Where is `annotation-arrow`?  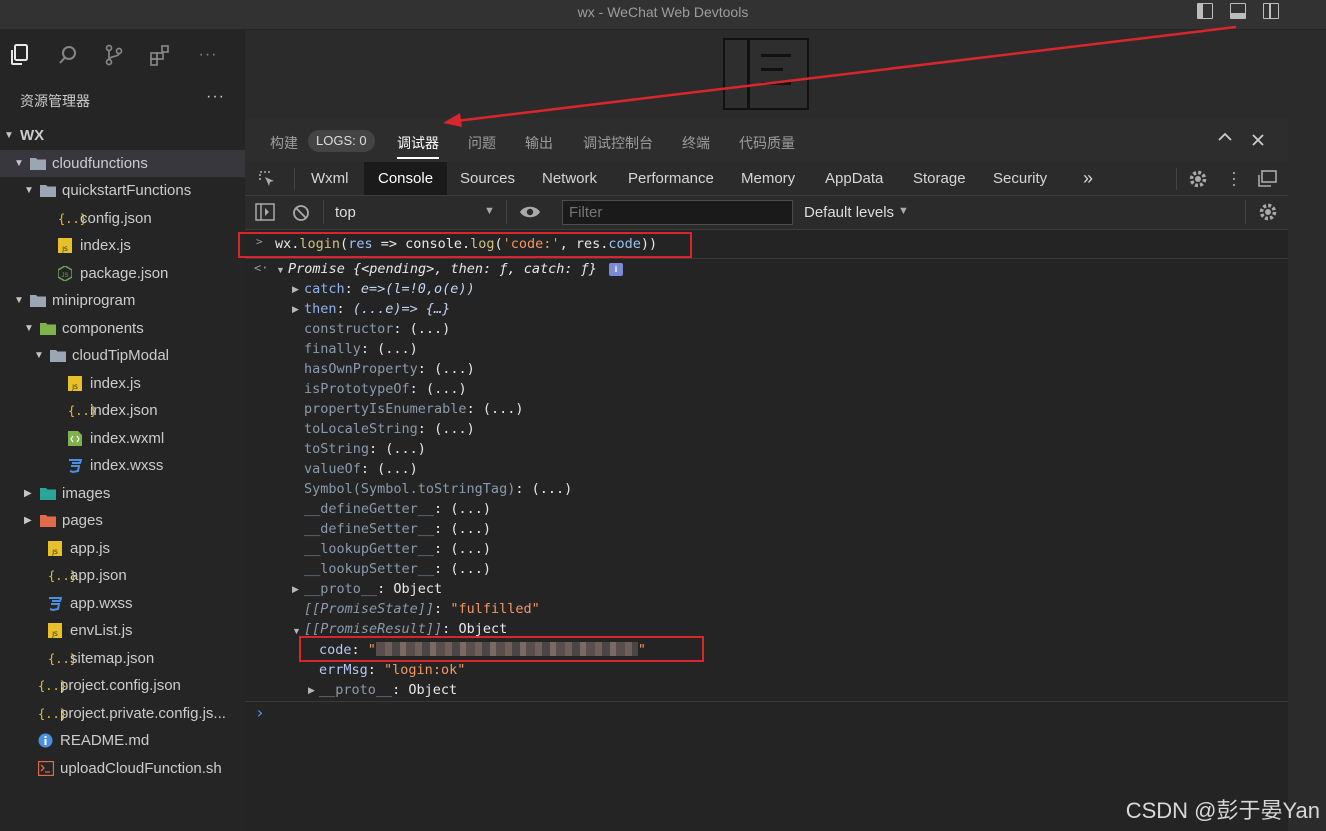 annotation-arrow is located at coordinates (840, 76).